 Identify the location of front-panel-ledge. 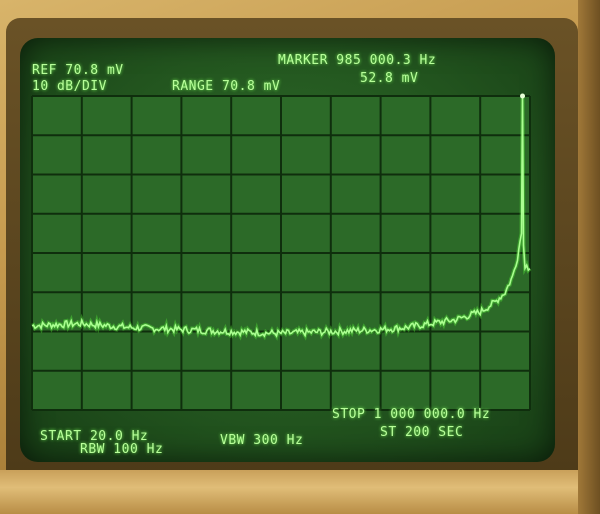
(300, 492).